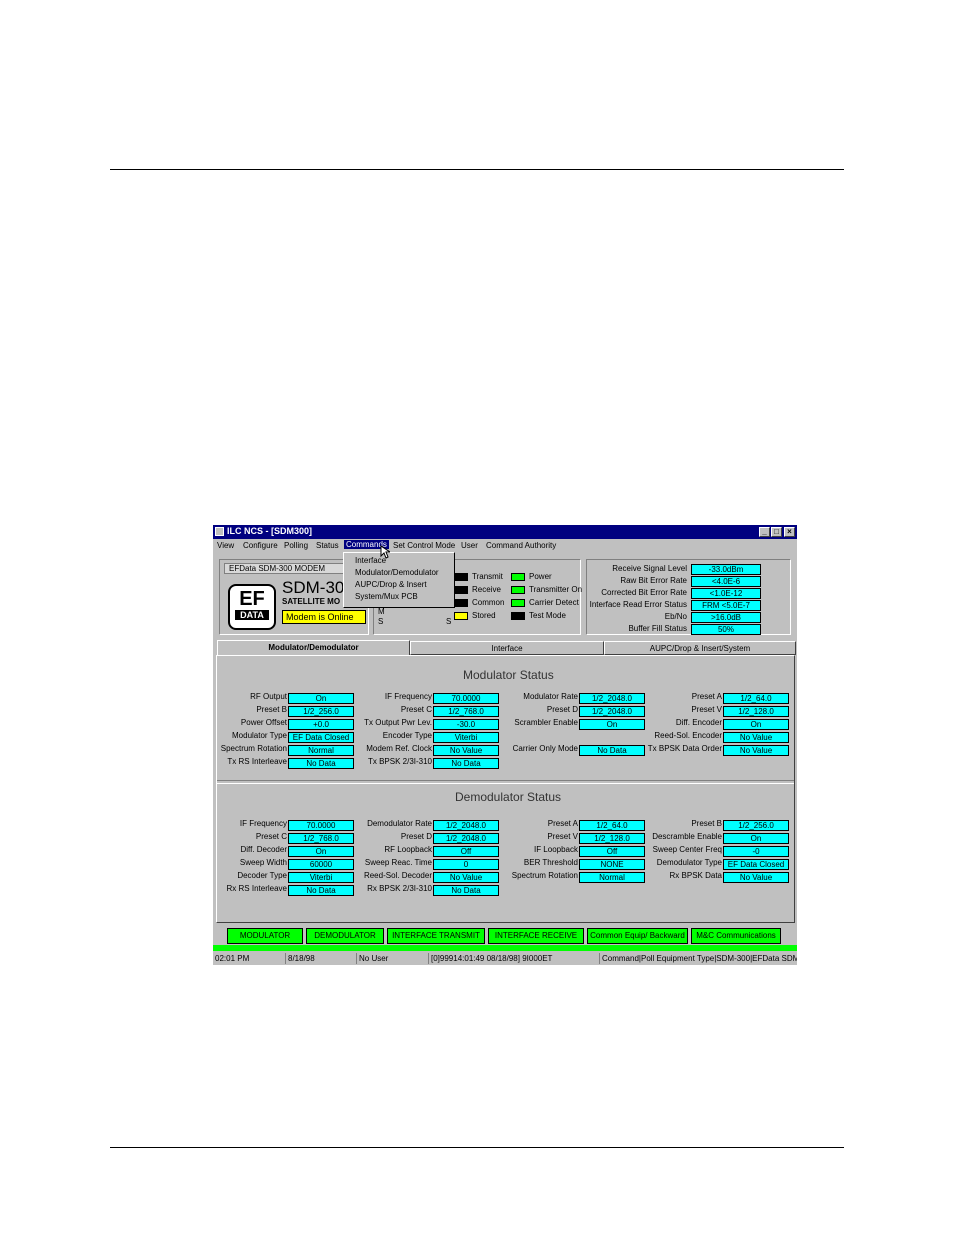 The height and width of the screenshot is (1235, 954). What do you see at coordinates (687, 836) in the screenshot?
I see `demod-field-label: Descramble Enable` at bounding box center [687, 836].